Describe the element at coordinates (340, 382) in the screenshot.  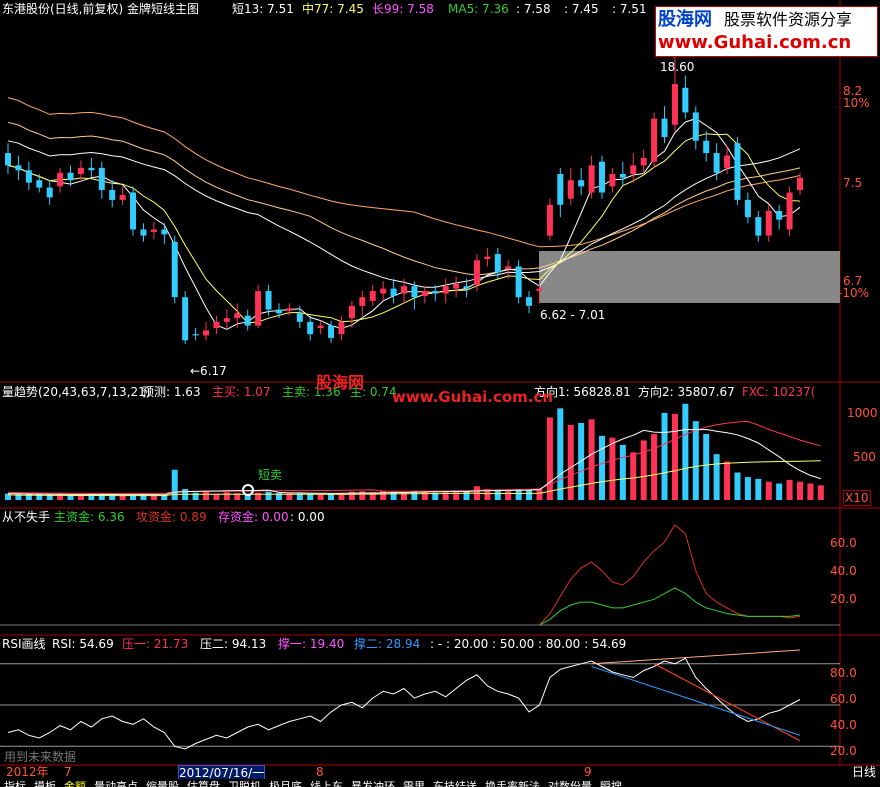
I see `mid-watermark-cn: 股海网` at that location.